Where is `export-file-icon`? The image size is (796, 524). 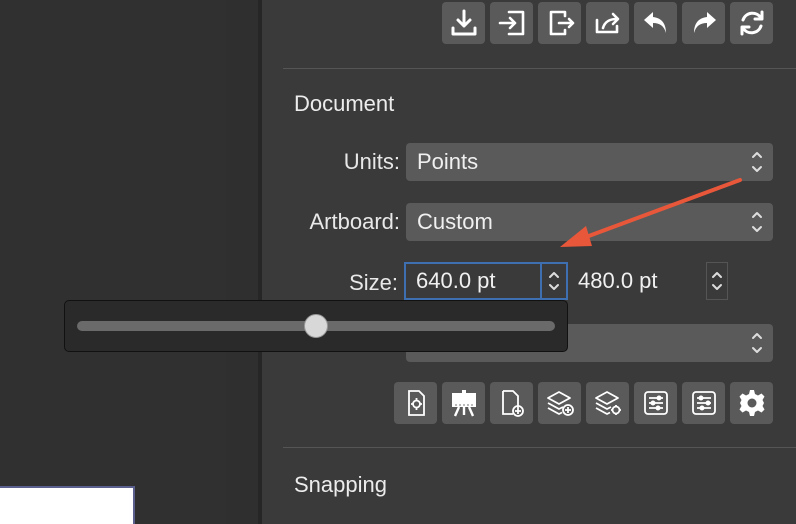 export-file-icon is located at coordinates (561, 23).